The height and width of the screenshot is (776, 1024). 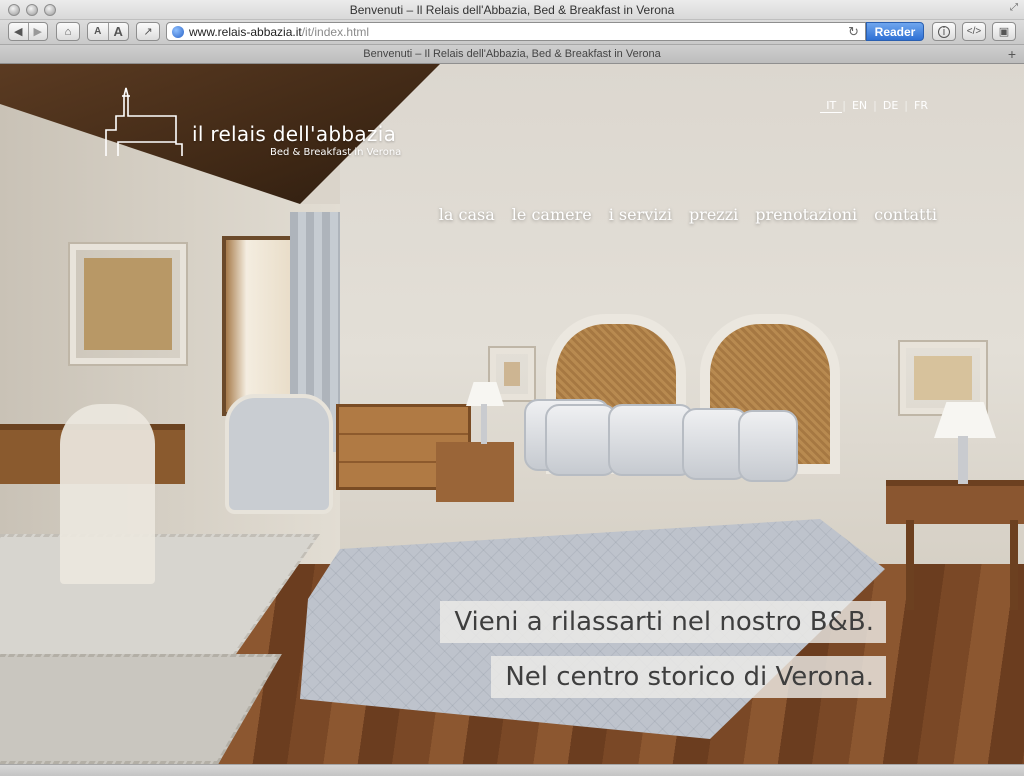 I want to click on tagline-line-2: Nel centro storico di Verona., so click(x=688, y=677).